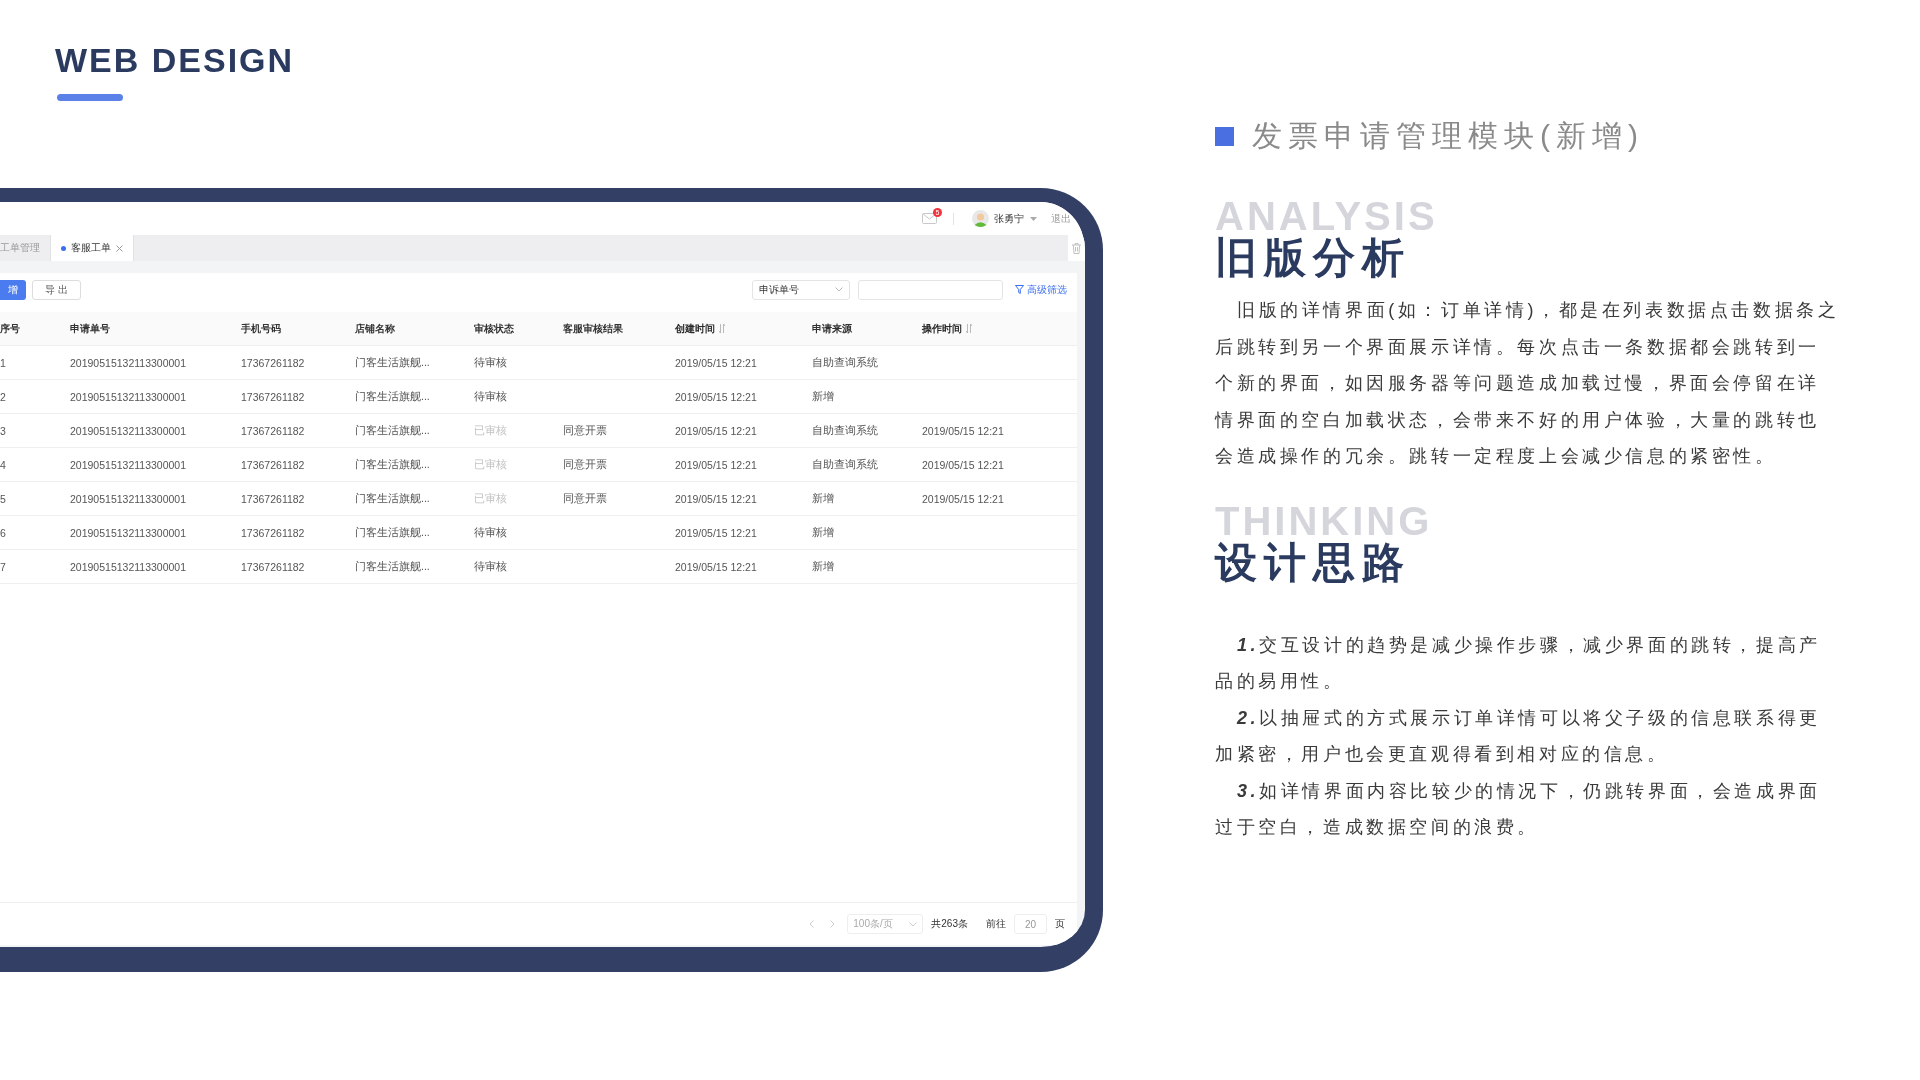  Describe the element at coordinates (1518, 663) in the screenshot. I see `list-item: 1.交互设计的趋势是减少操作步骤，减少界面的跳转，提高产品的易用性。` at that location.